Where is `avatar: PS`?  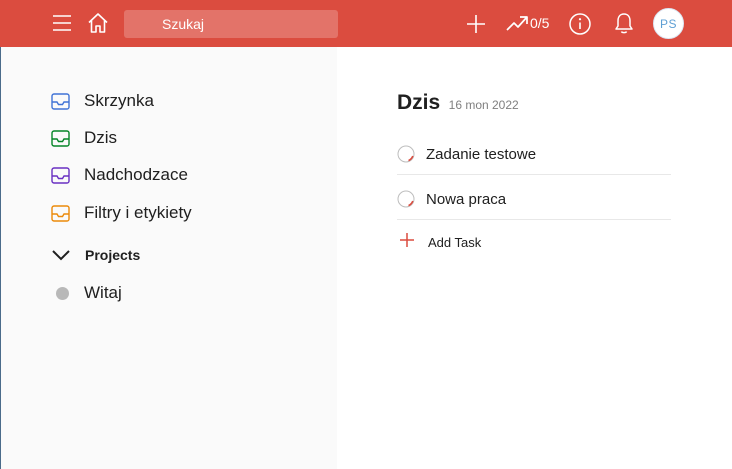
avatar: PS is located at coordinates (668, 23).